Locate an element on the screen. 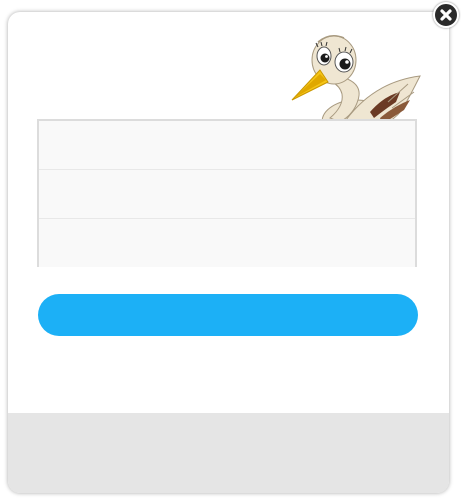 This screenshot has height=501, width=461. close-button is located at coordinates (446, 15).